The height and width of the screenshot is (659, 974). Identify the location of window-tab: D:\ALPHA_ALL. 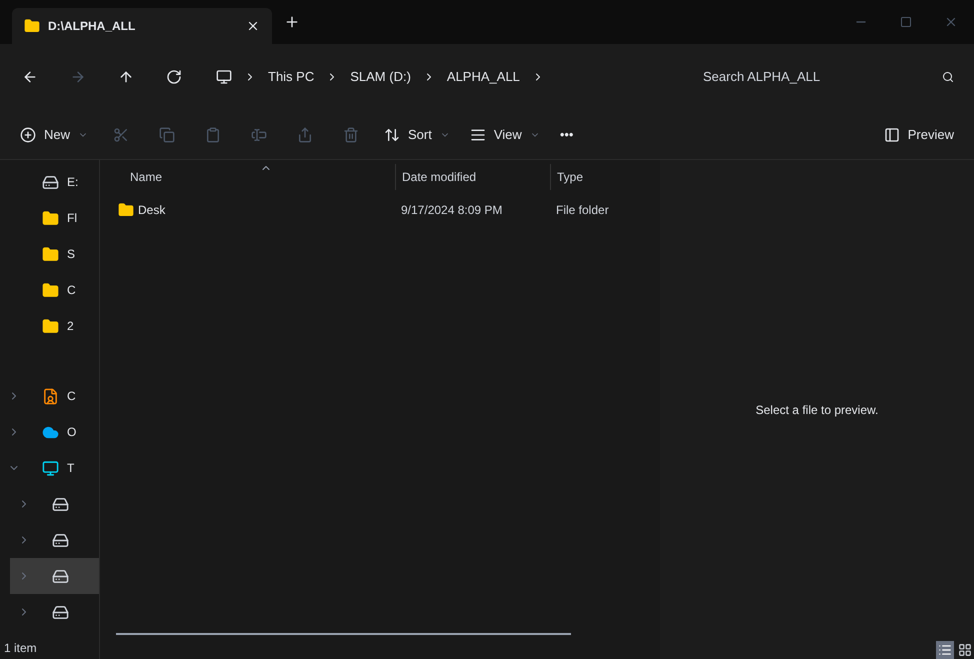
(142, 26).